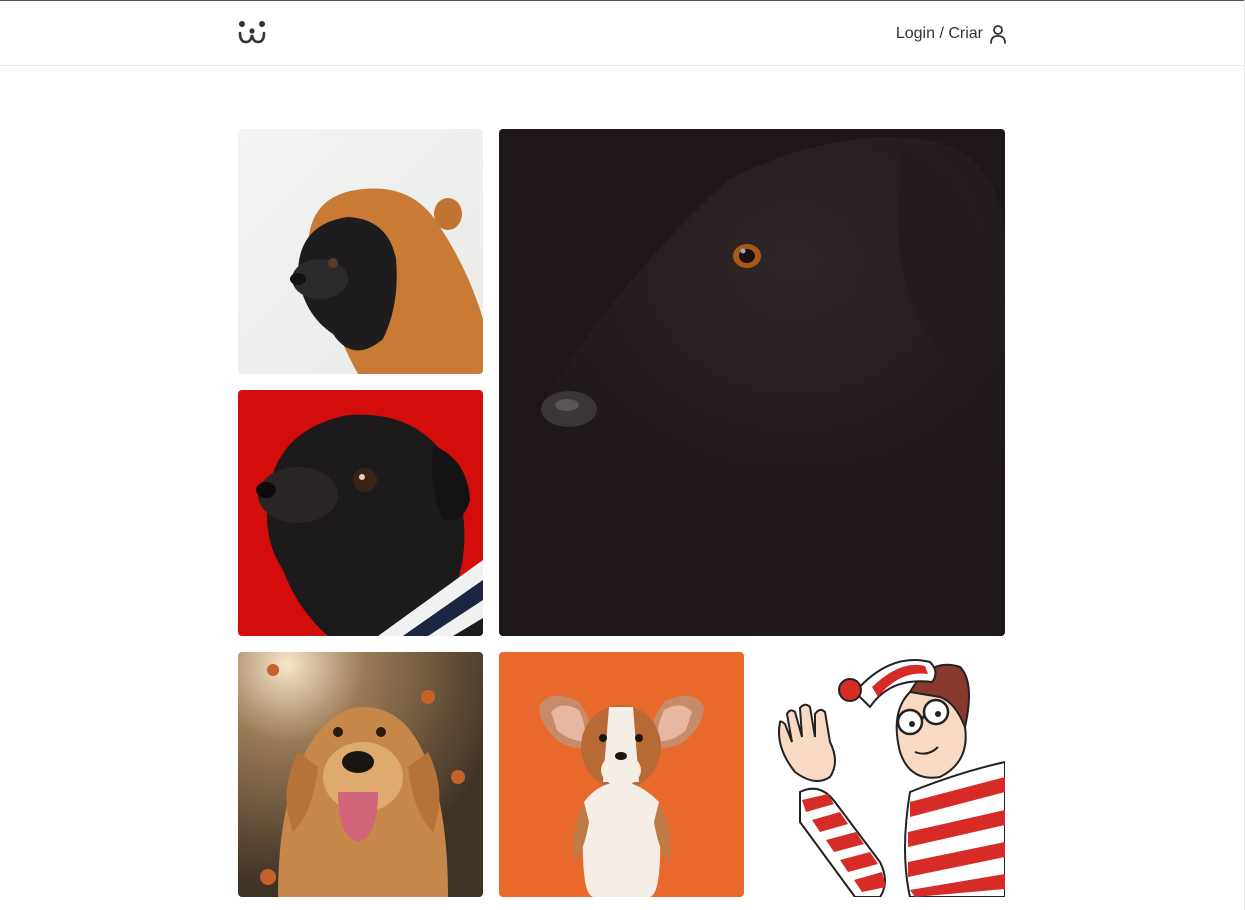 The image size is (1245, 910). What do you see at coordinates (621, 774) in the screenshot?
I see `photo-corgi-puppy` at bounding box center [621, 774].